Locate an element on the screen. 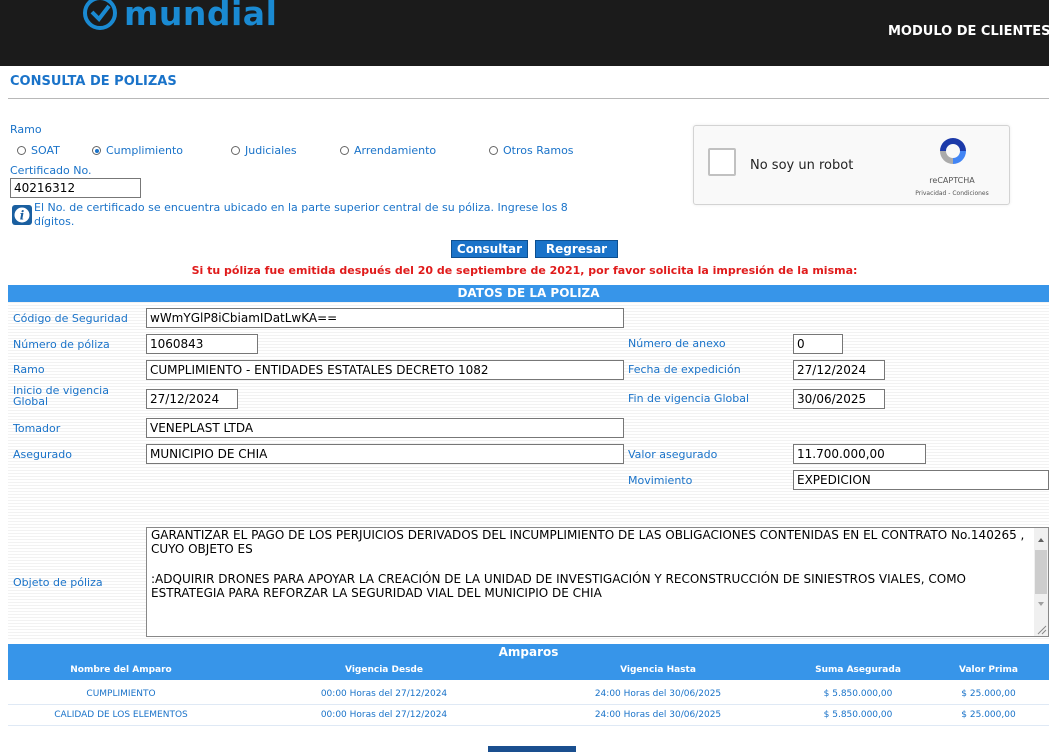 The height and width of the screenshot is (752, 1049). col-nombre-amparo: Nombre del Amparo is located at coordinates (121, 670).